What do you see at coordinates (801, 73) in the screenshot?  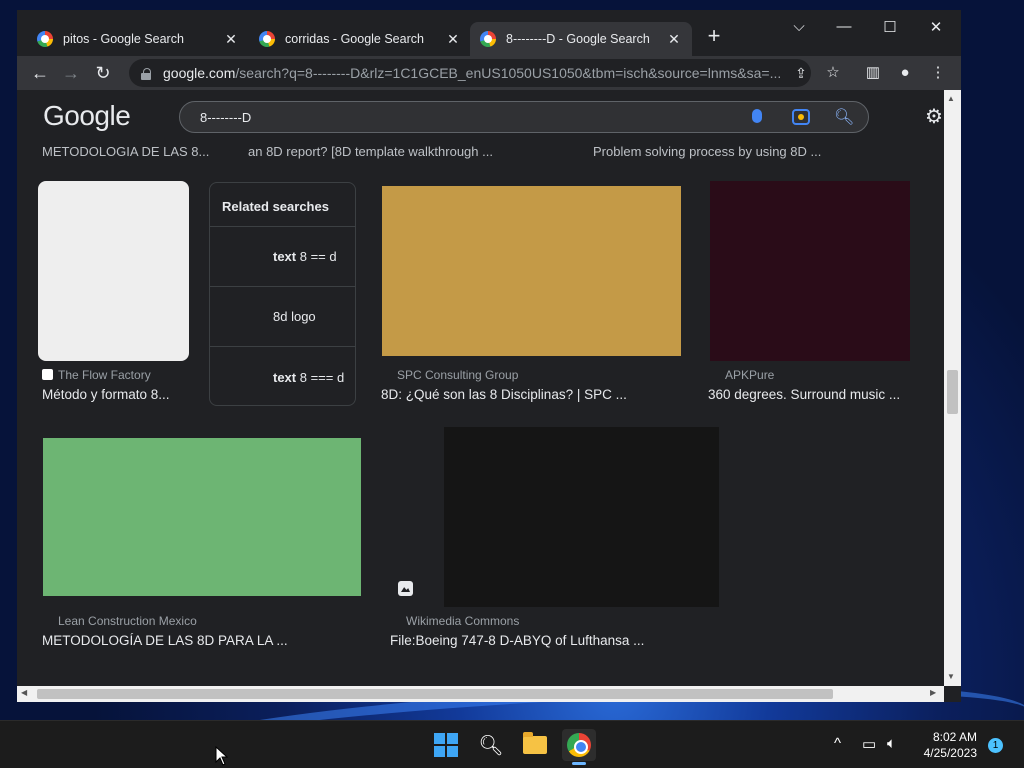 I see `share-icon: ⇪` at bounding box center [801, 73].